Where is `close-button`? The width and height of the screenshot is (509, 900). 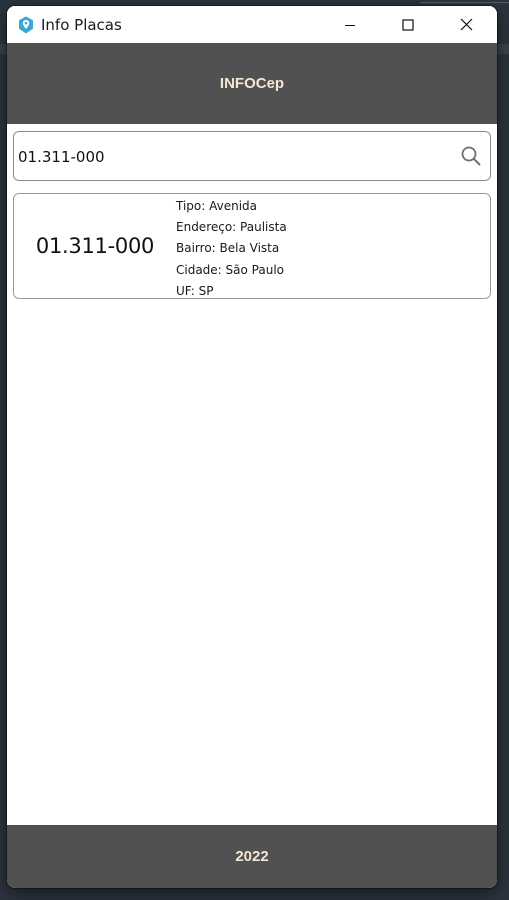 close-button is located at coordinates (466, 24).